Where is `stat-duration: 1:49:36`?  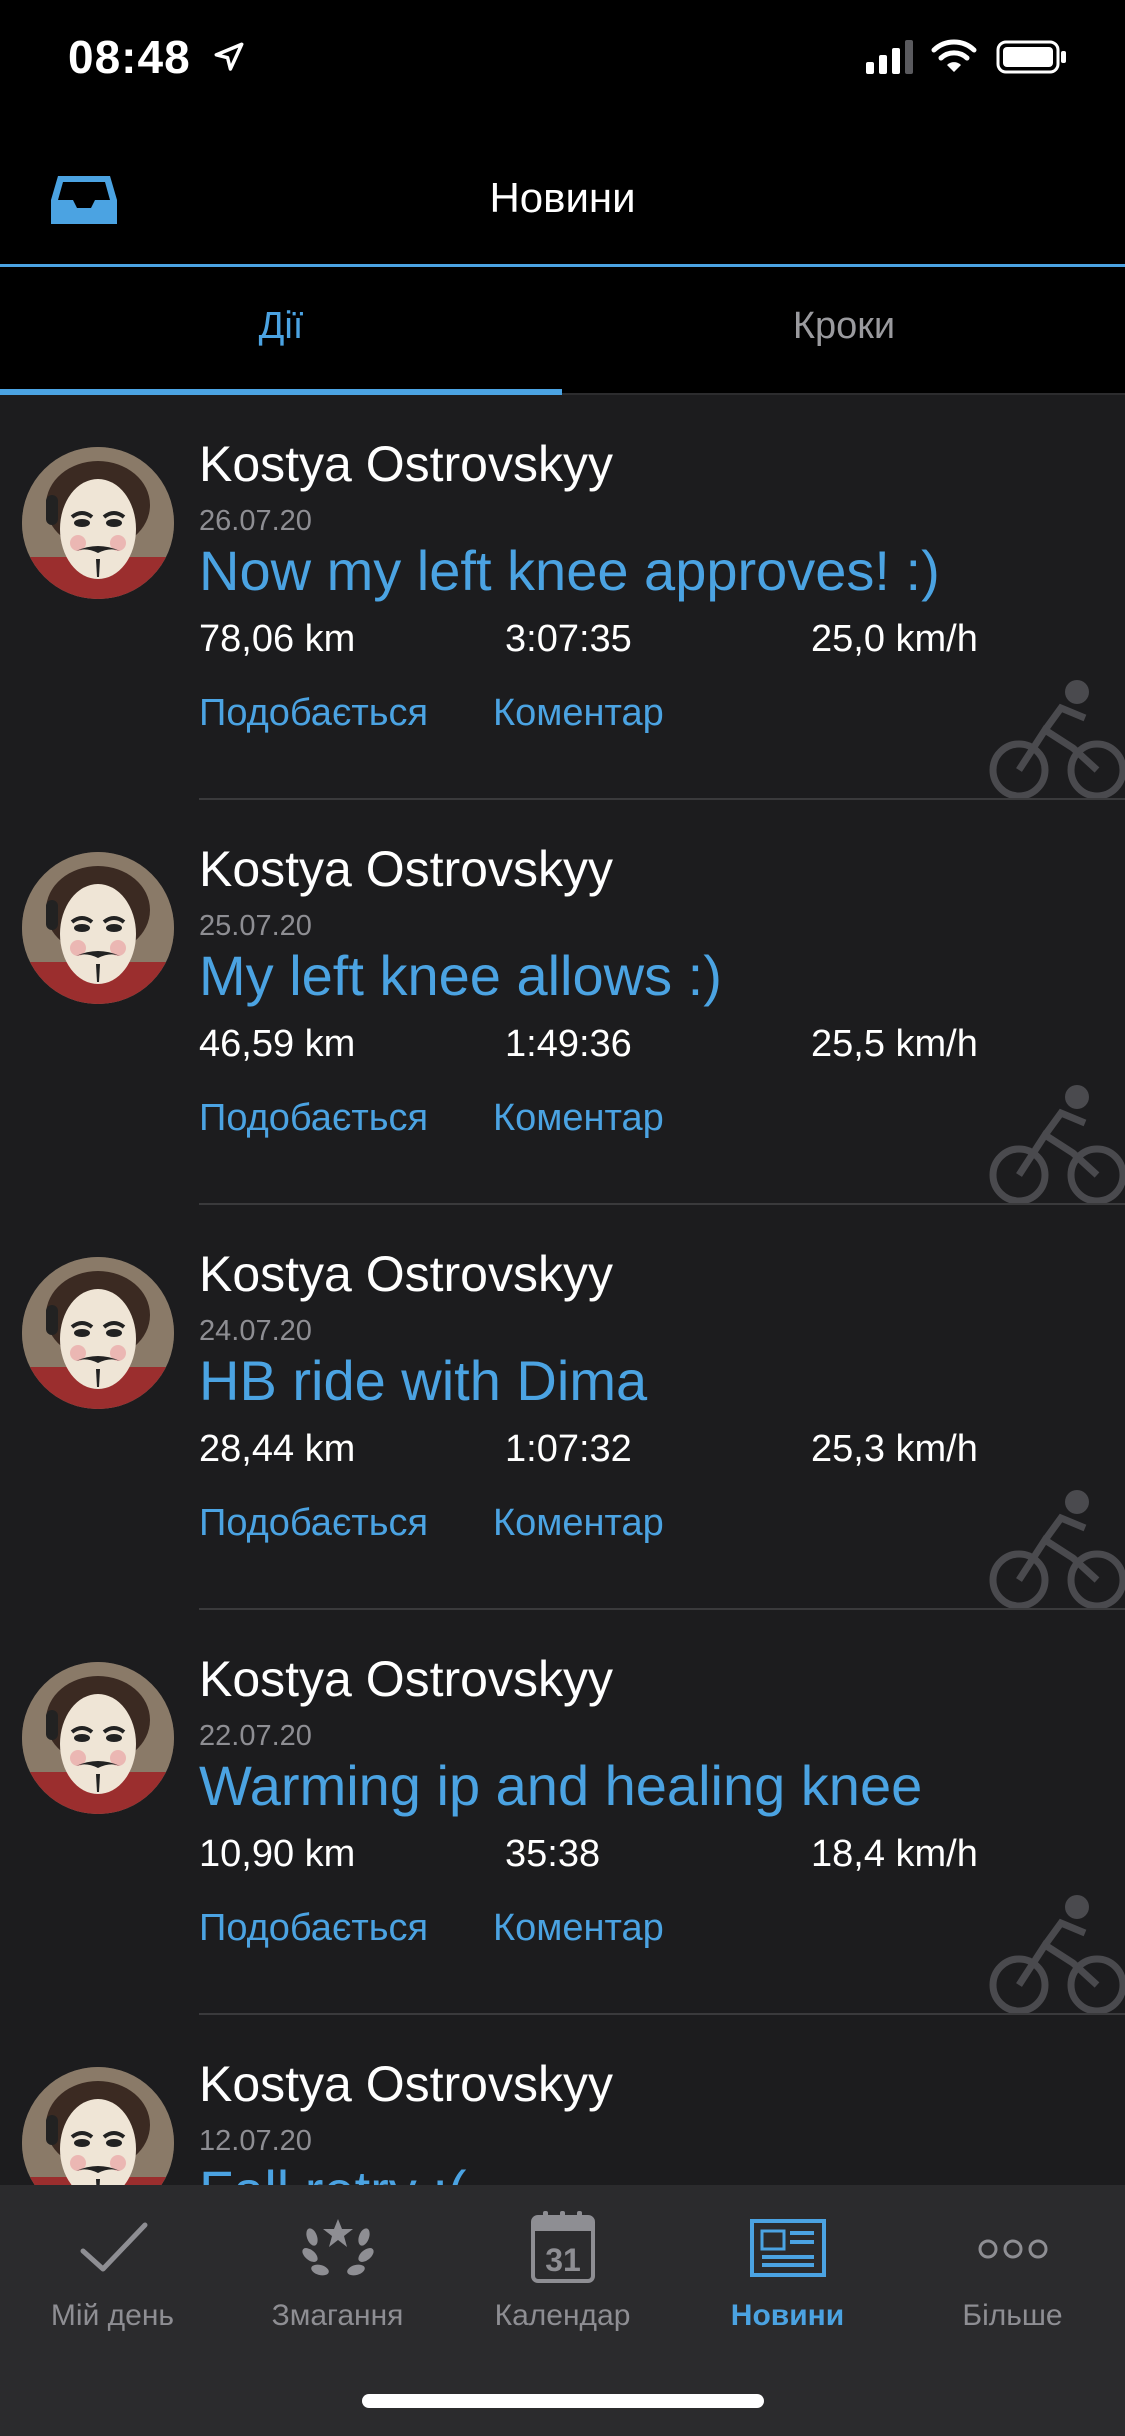 stat-duration: 1:49:36 is located at coordinates (568, 1044).